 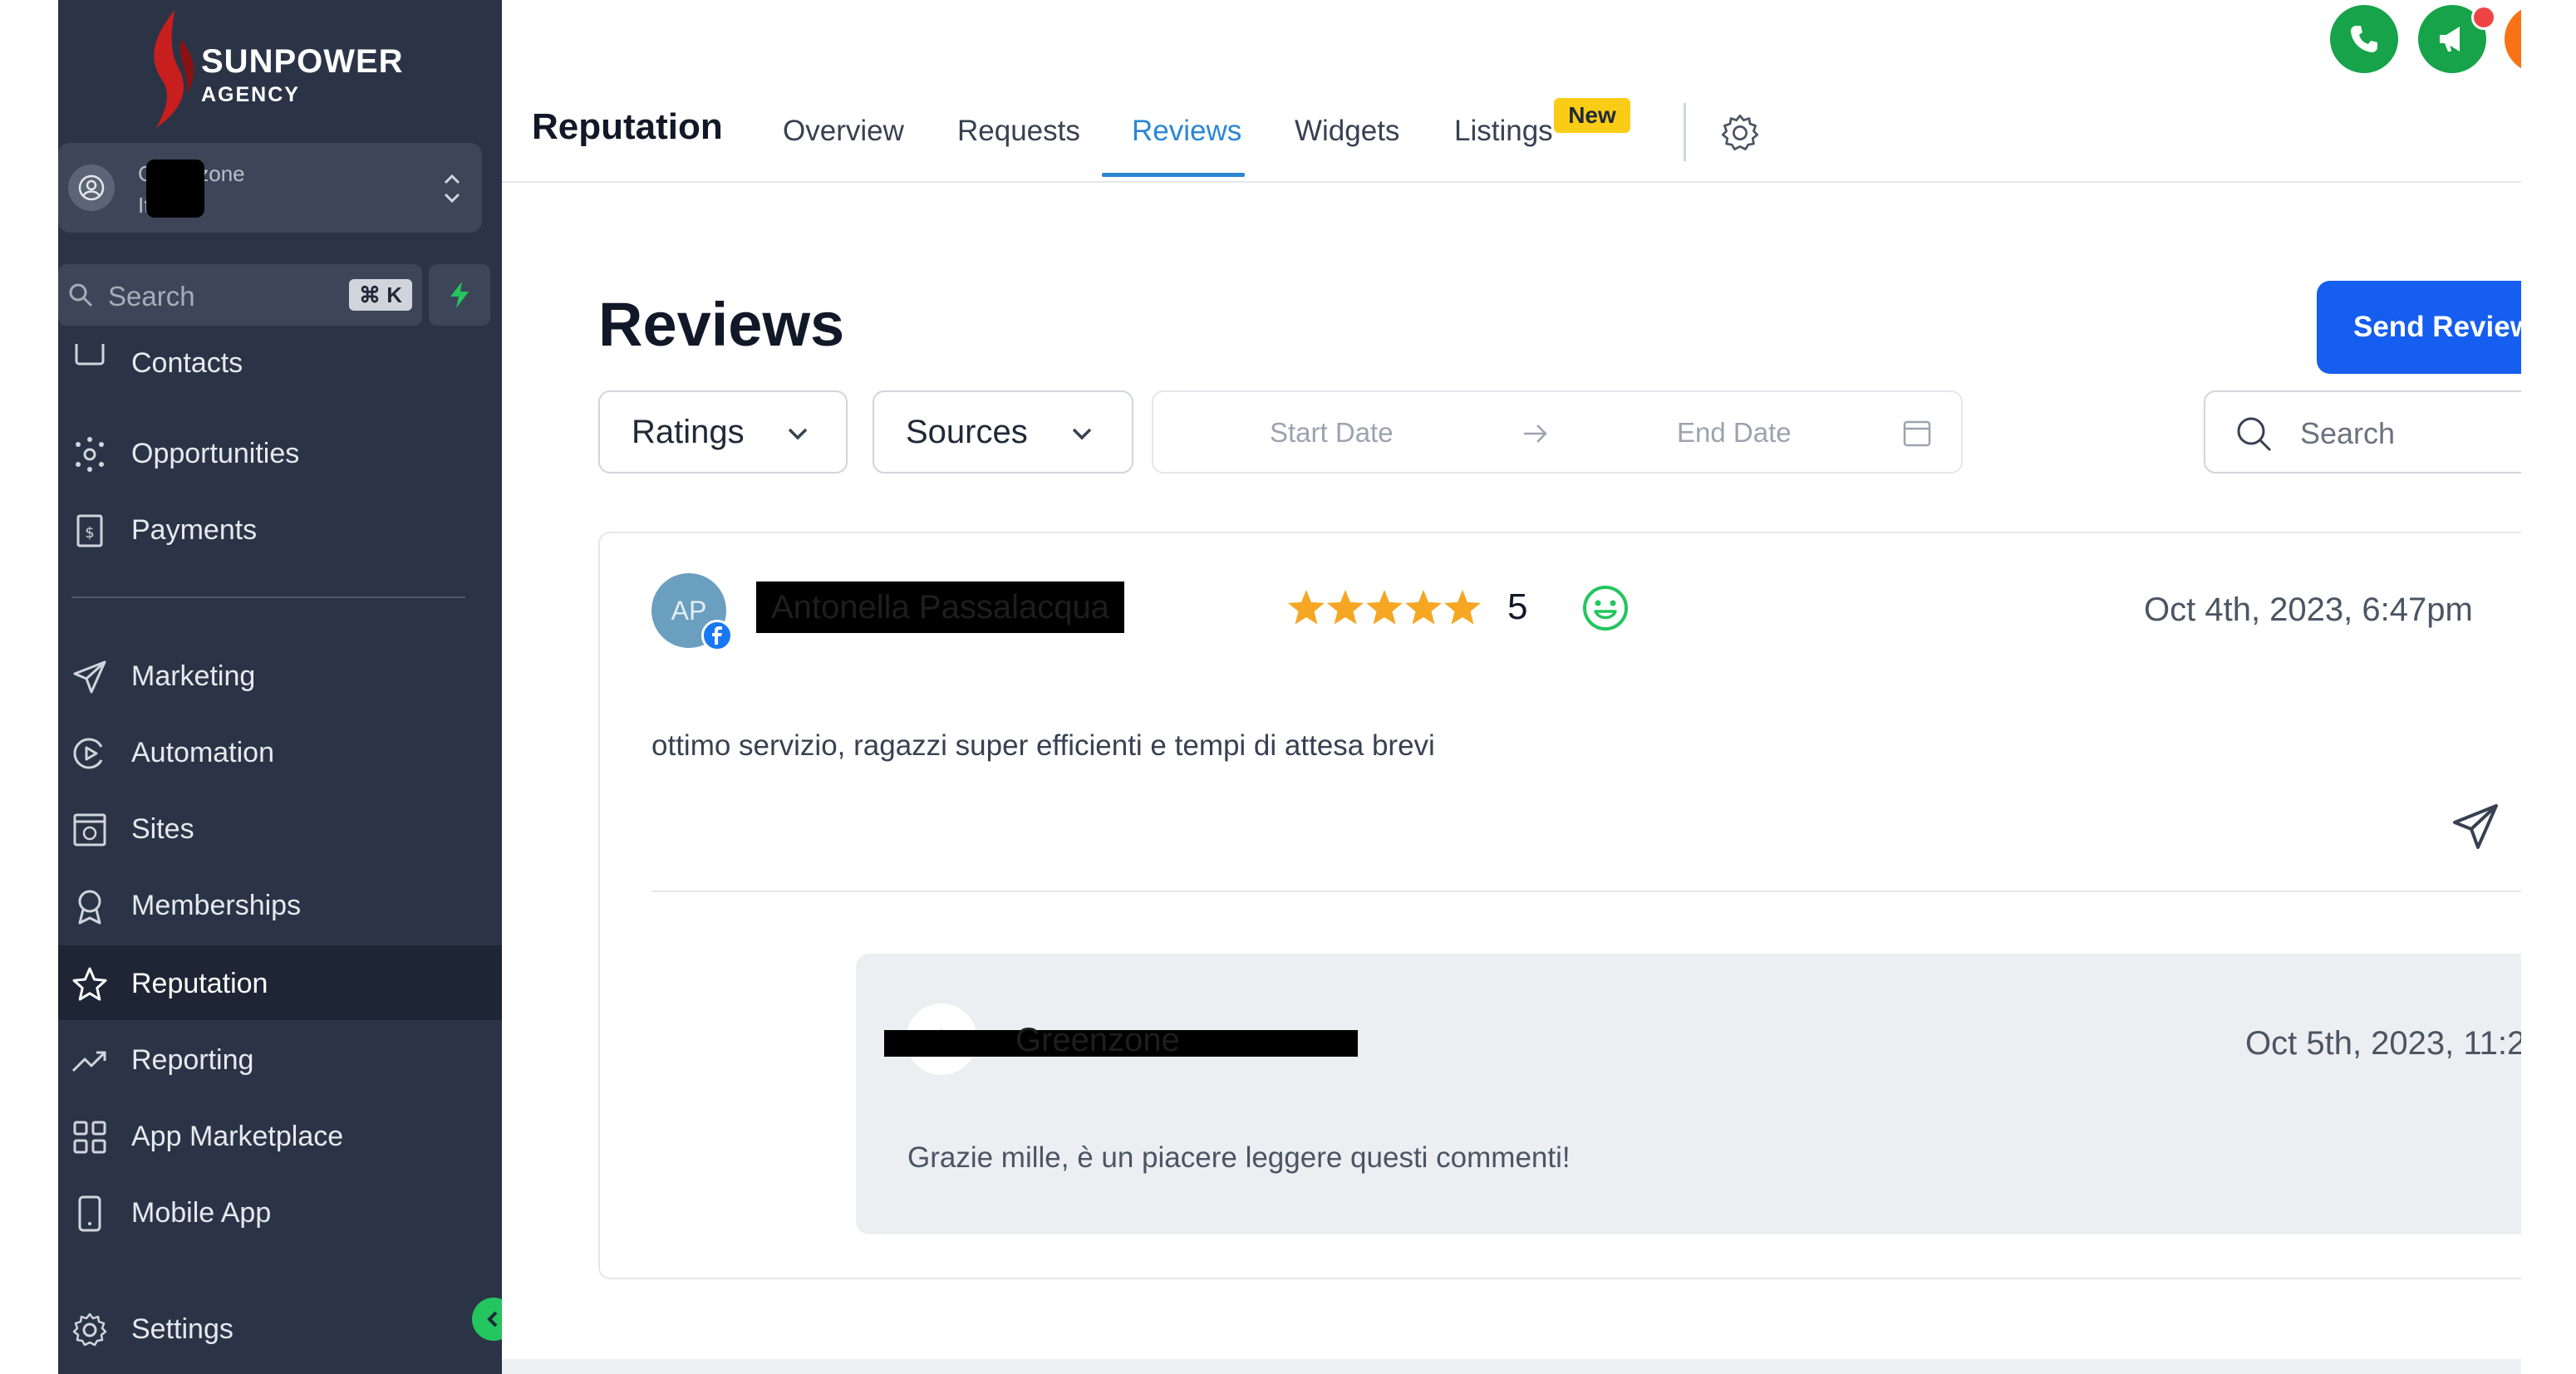 I want to click on calendar-icon, so click(x=1917, y=434).